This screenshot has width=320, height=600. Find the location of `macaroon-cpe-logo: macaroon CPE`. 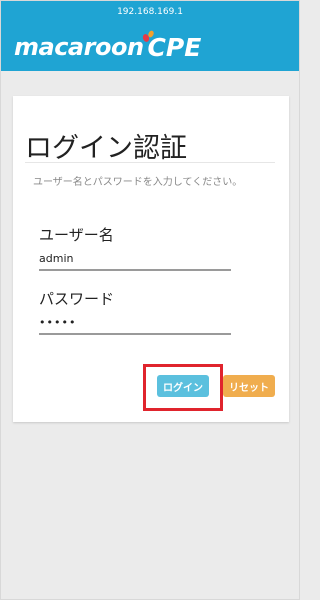

macaroon-cpe-logo: macaroon CPE is located at coordinates (108, 46).